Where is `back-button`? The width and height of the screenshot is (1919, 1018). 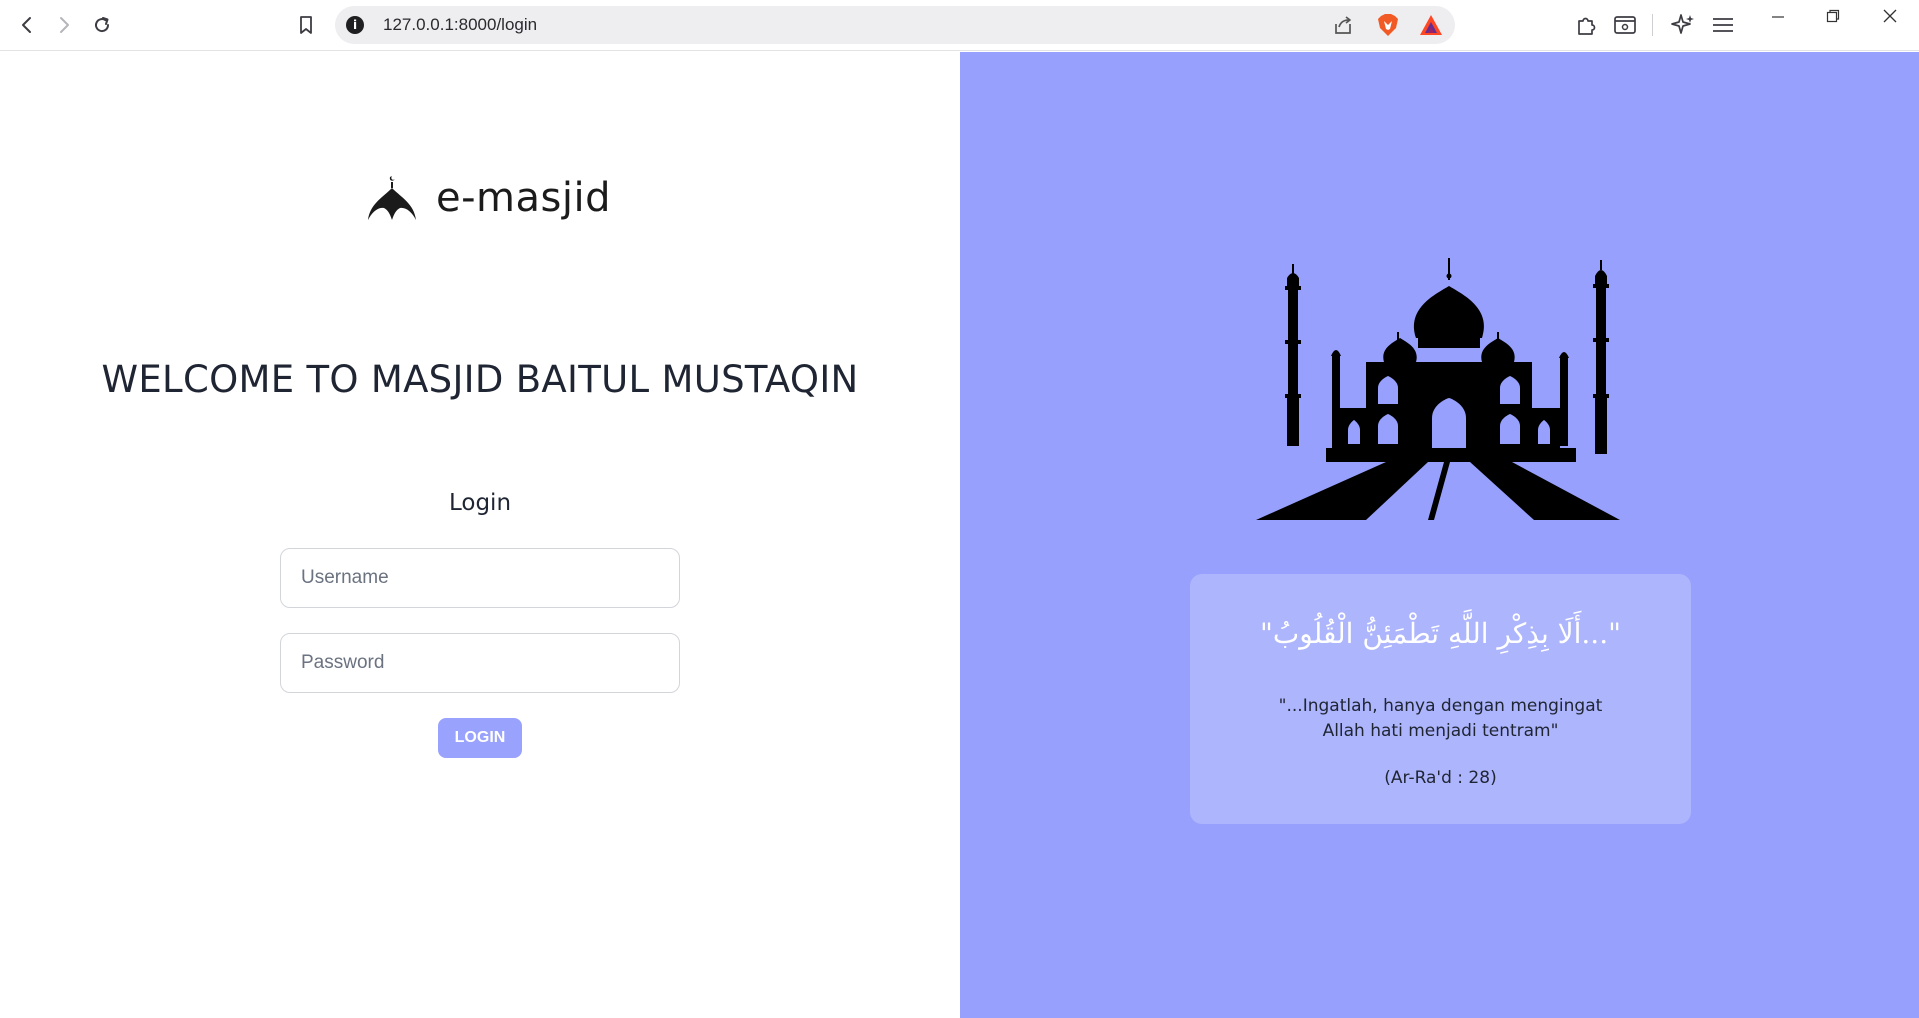
back-button is located at coordinates (27, 25).